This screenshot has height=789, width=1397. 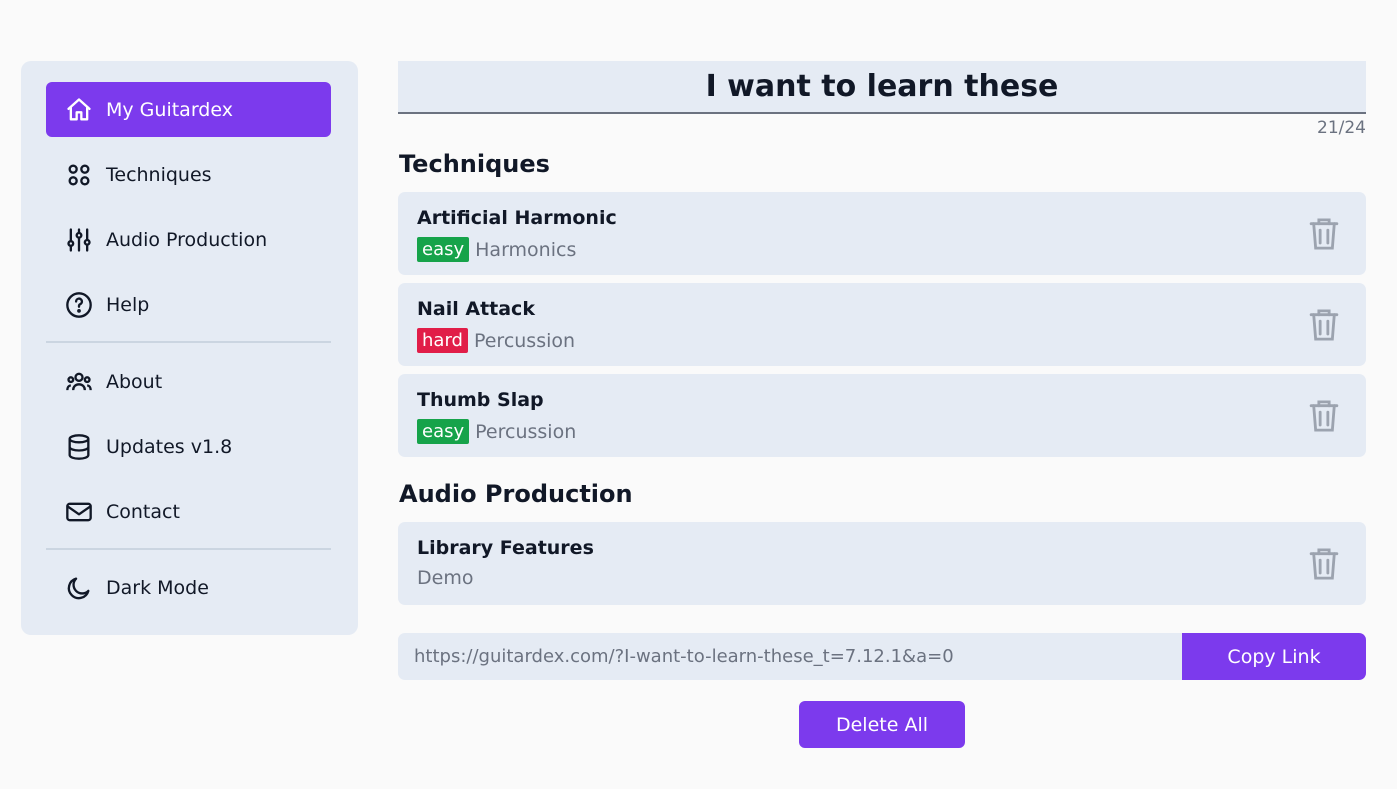 I want to click on card-meta: easy Percussion, so click(x=496, y=431).